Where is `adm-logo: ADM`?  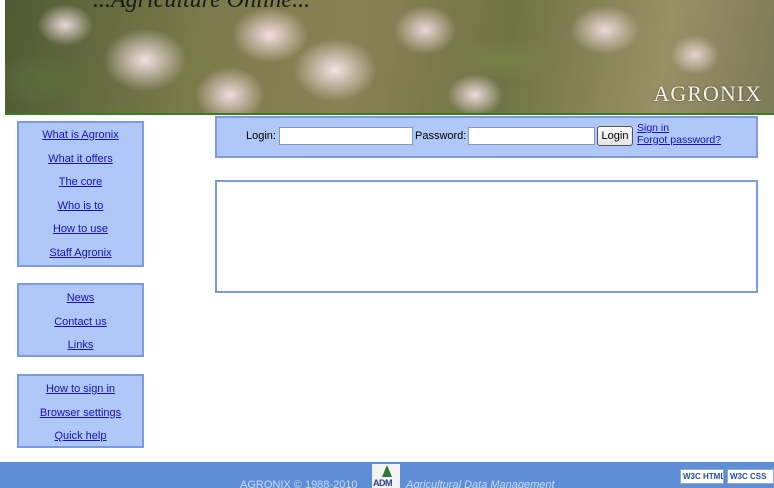
adm-logo: ADM is located at coordinates (386, 476).